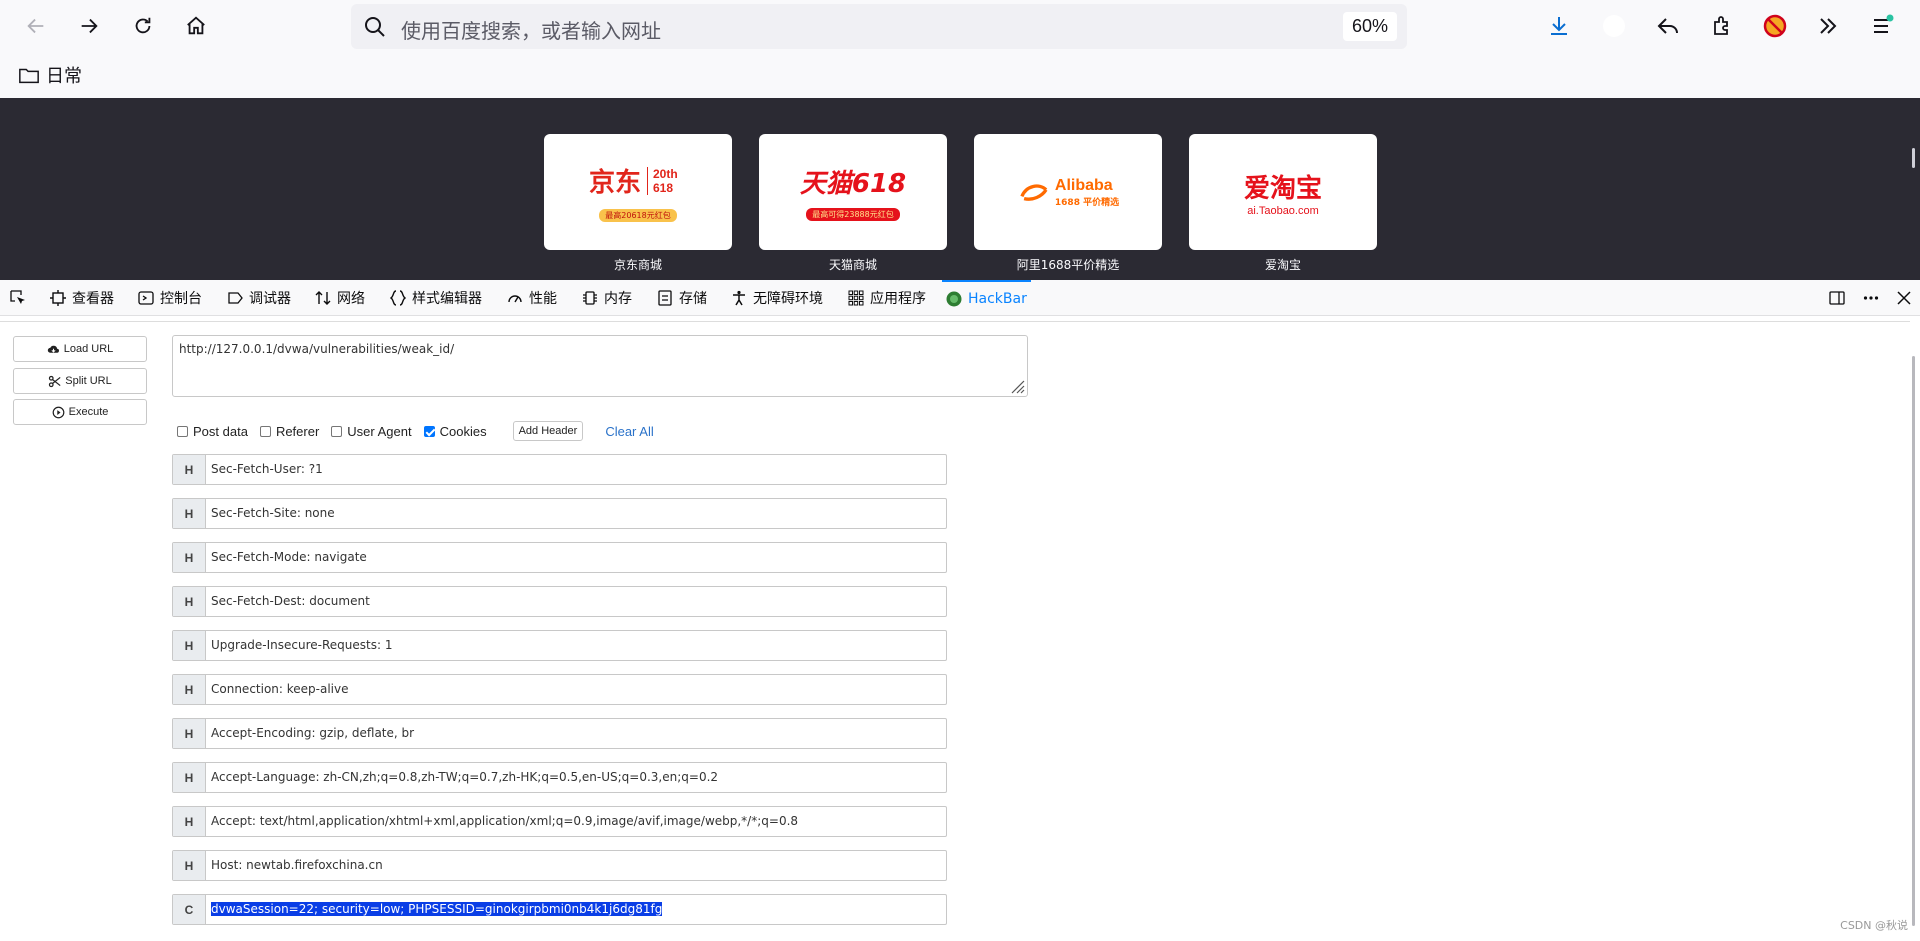  Describe the element at coordinates (289, 431) in the screenshot. I see `referer-checkbox: Referer` at that location.